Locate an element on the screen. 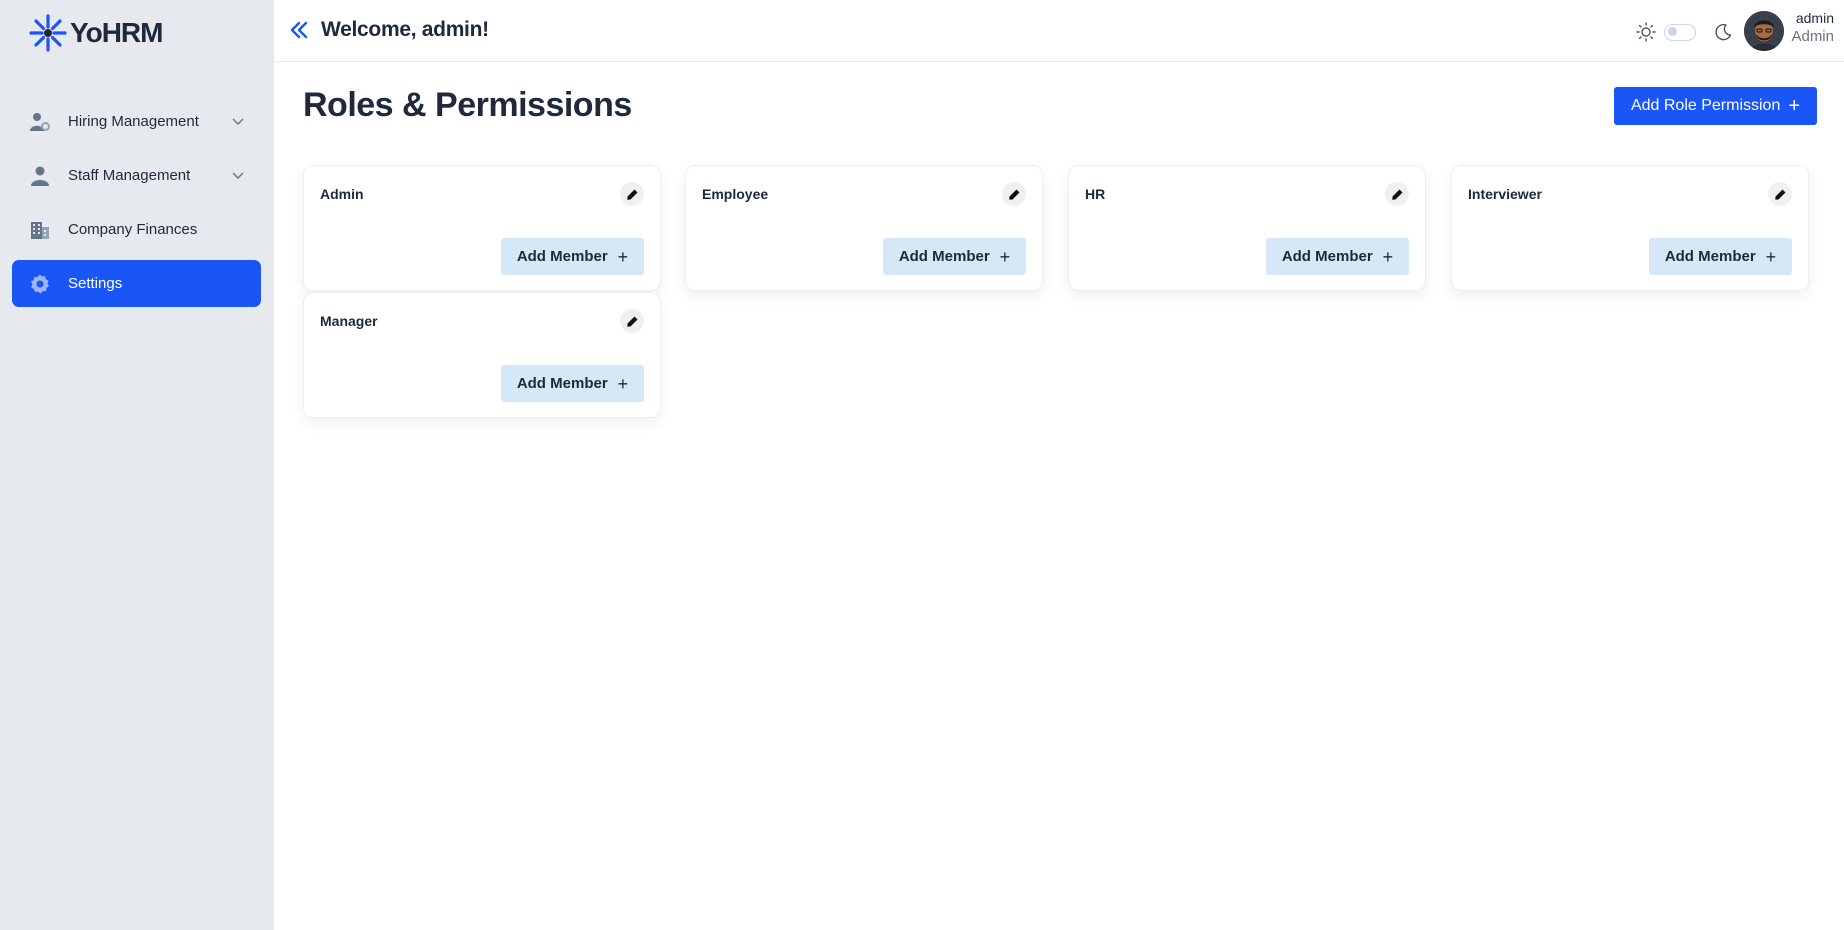 The height and width of the screenshot is (930, 1844). role-name: Admin is located at coordinates (342, 194).